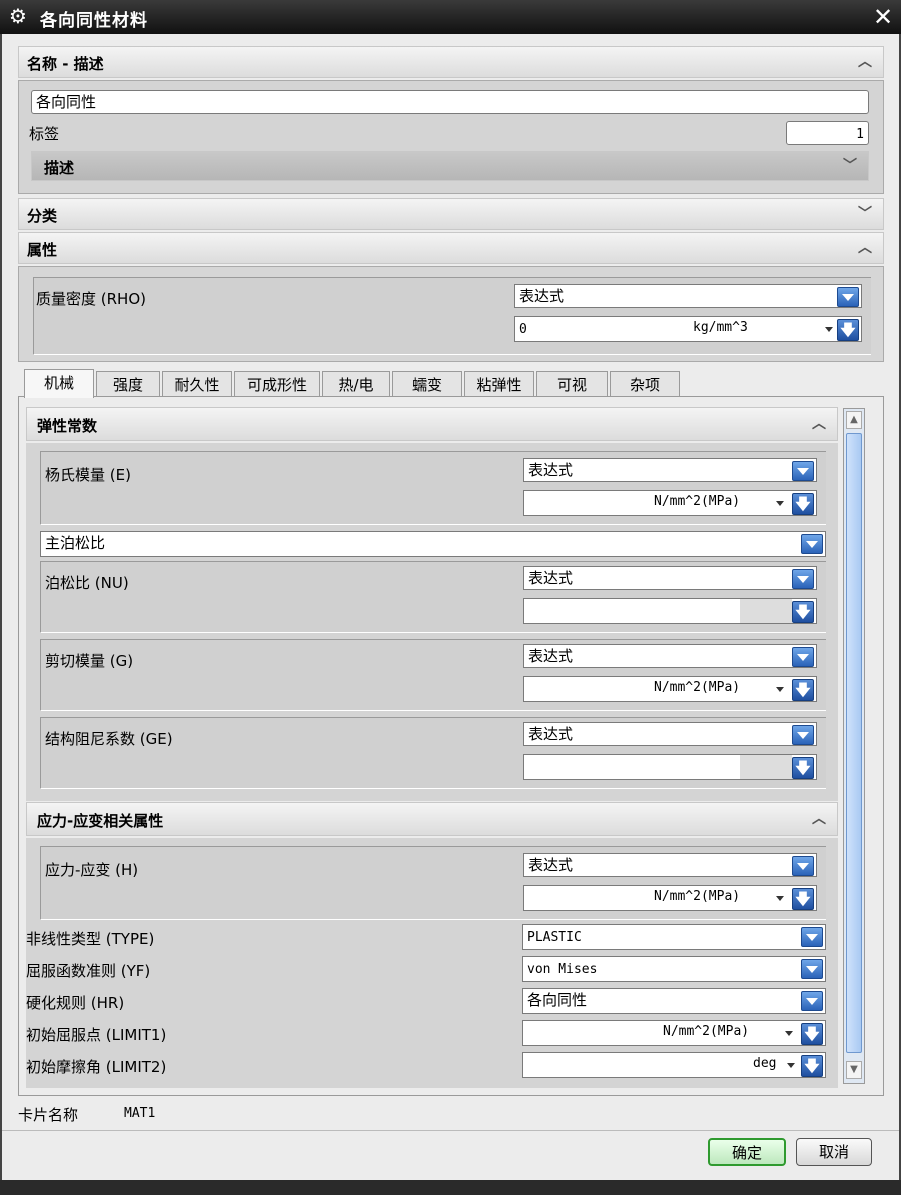 This screenshot has width=901, height=1195. What do you see at coordinates (451, 137) in the screenshot?
I see `name-section-panel: 各向同性 标签 1 描述 ﹀` at bounding box center [451, 137].